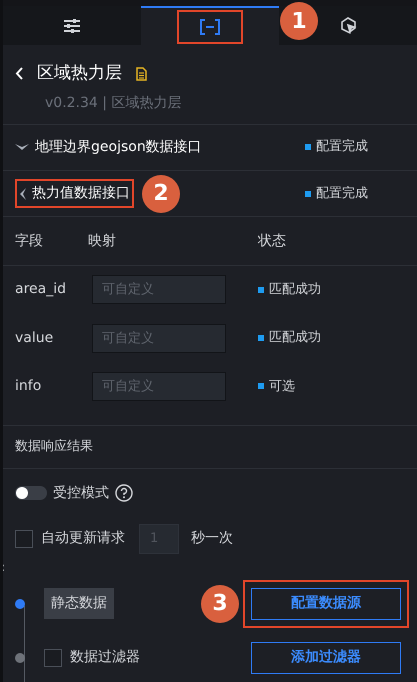 Image resolution: width=417 pixels, height=682 pixels. Describe the element at coordinates (29, 241) in the screenshot. I see `column-header: 字段` at that location.